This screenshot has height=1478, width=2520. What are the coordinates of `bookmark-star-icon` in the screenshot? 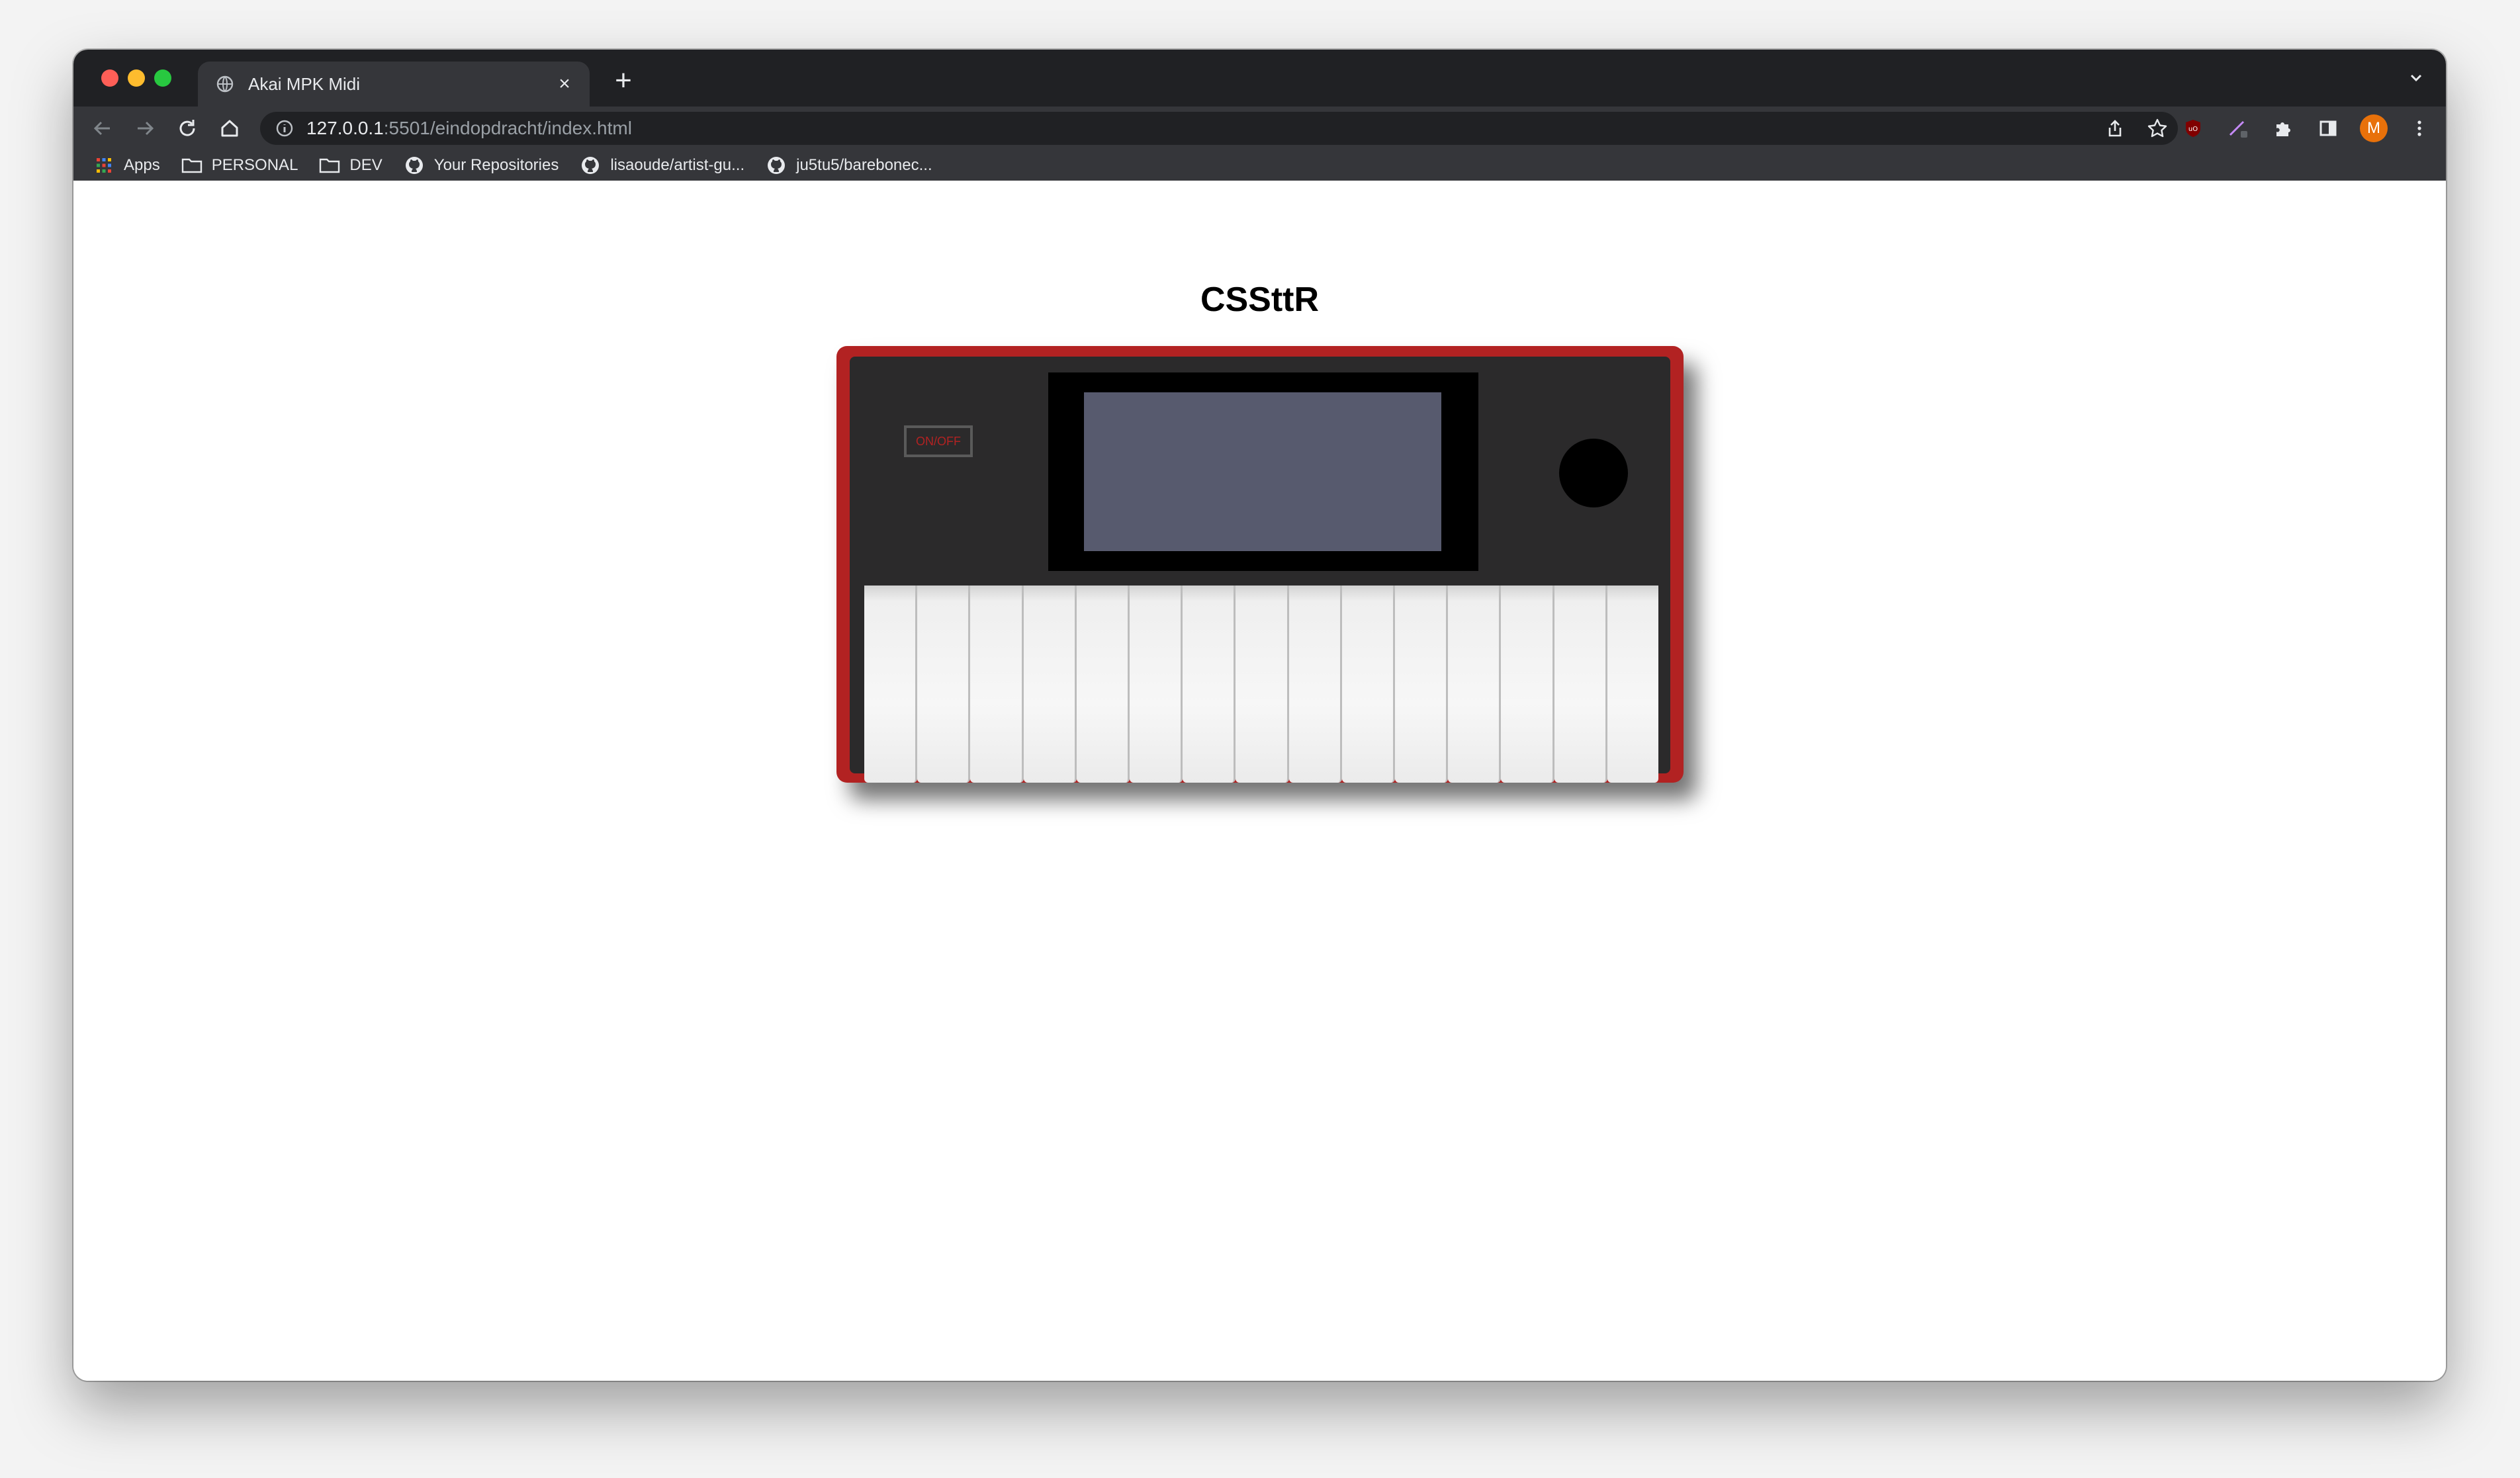 It's located at (2157, 128).